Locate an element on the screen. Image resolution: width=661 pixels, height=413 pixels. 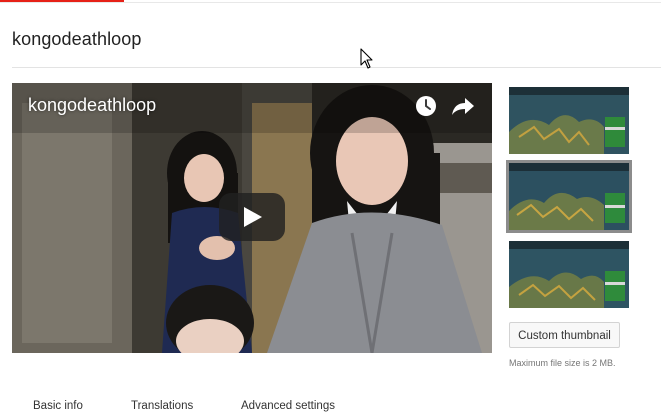
tab-basic-info: Basic info is located at coordinates (58, 406).